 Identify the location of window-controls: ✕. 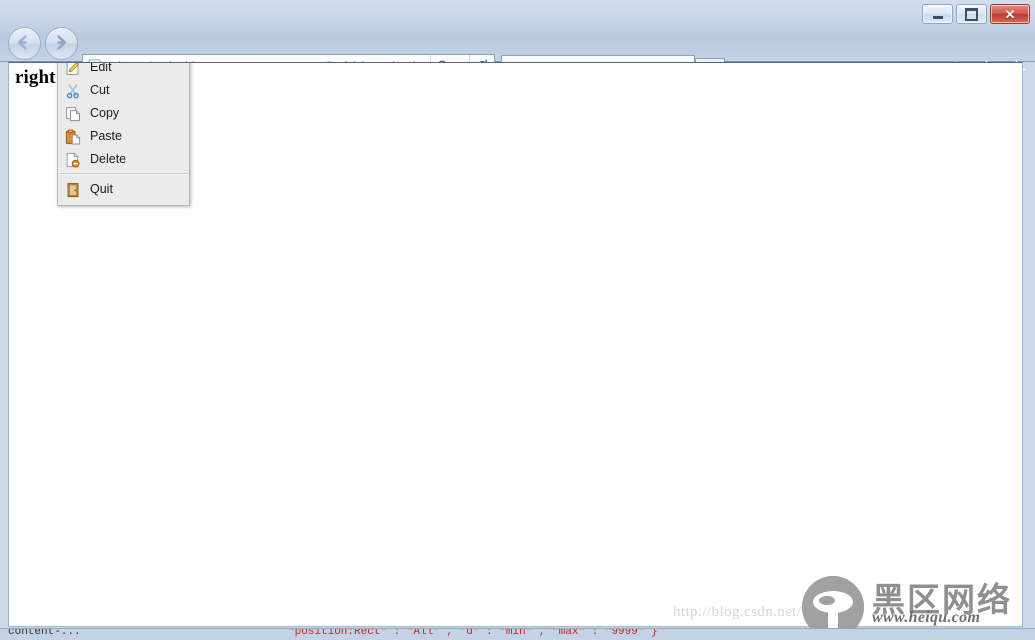
(976, 14).